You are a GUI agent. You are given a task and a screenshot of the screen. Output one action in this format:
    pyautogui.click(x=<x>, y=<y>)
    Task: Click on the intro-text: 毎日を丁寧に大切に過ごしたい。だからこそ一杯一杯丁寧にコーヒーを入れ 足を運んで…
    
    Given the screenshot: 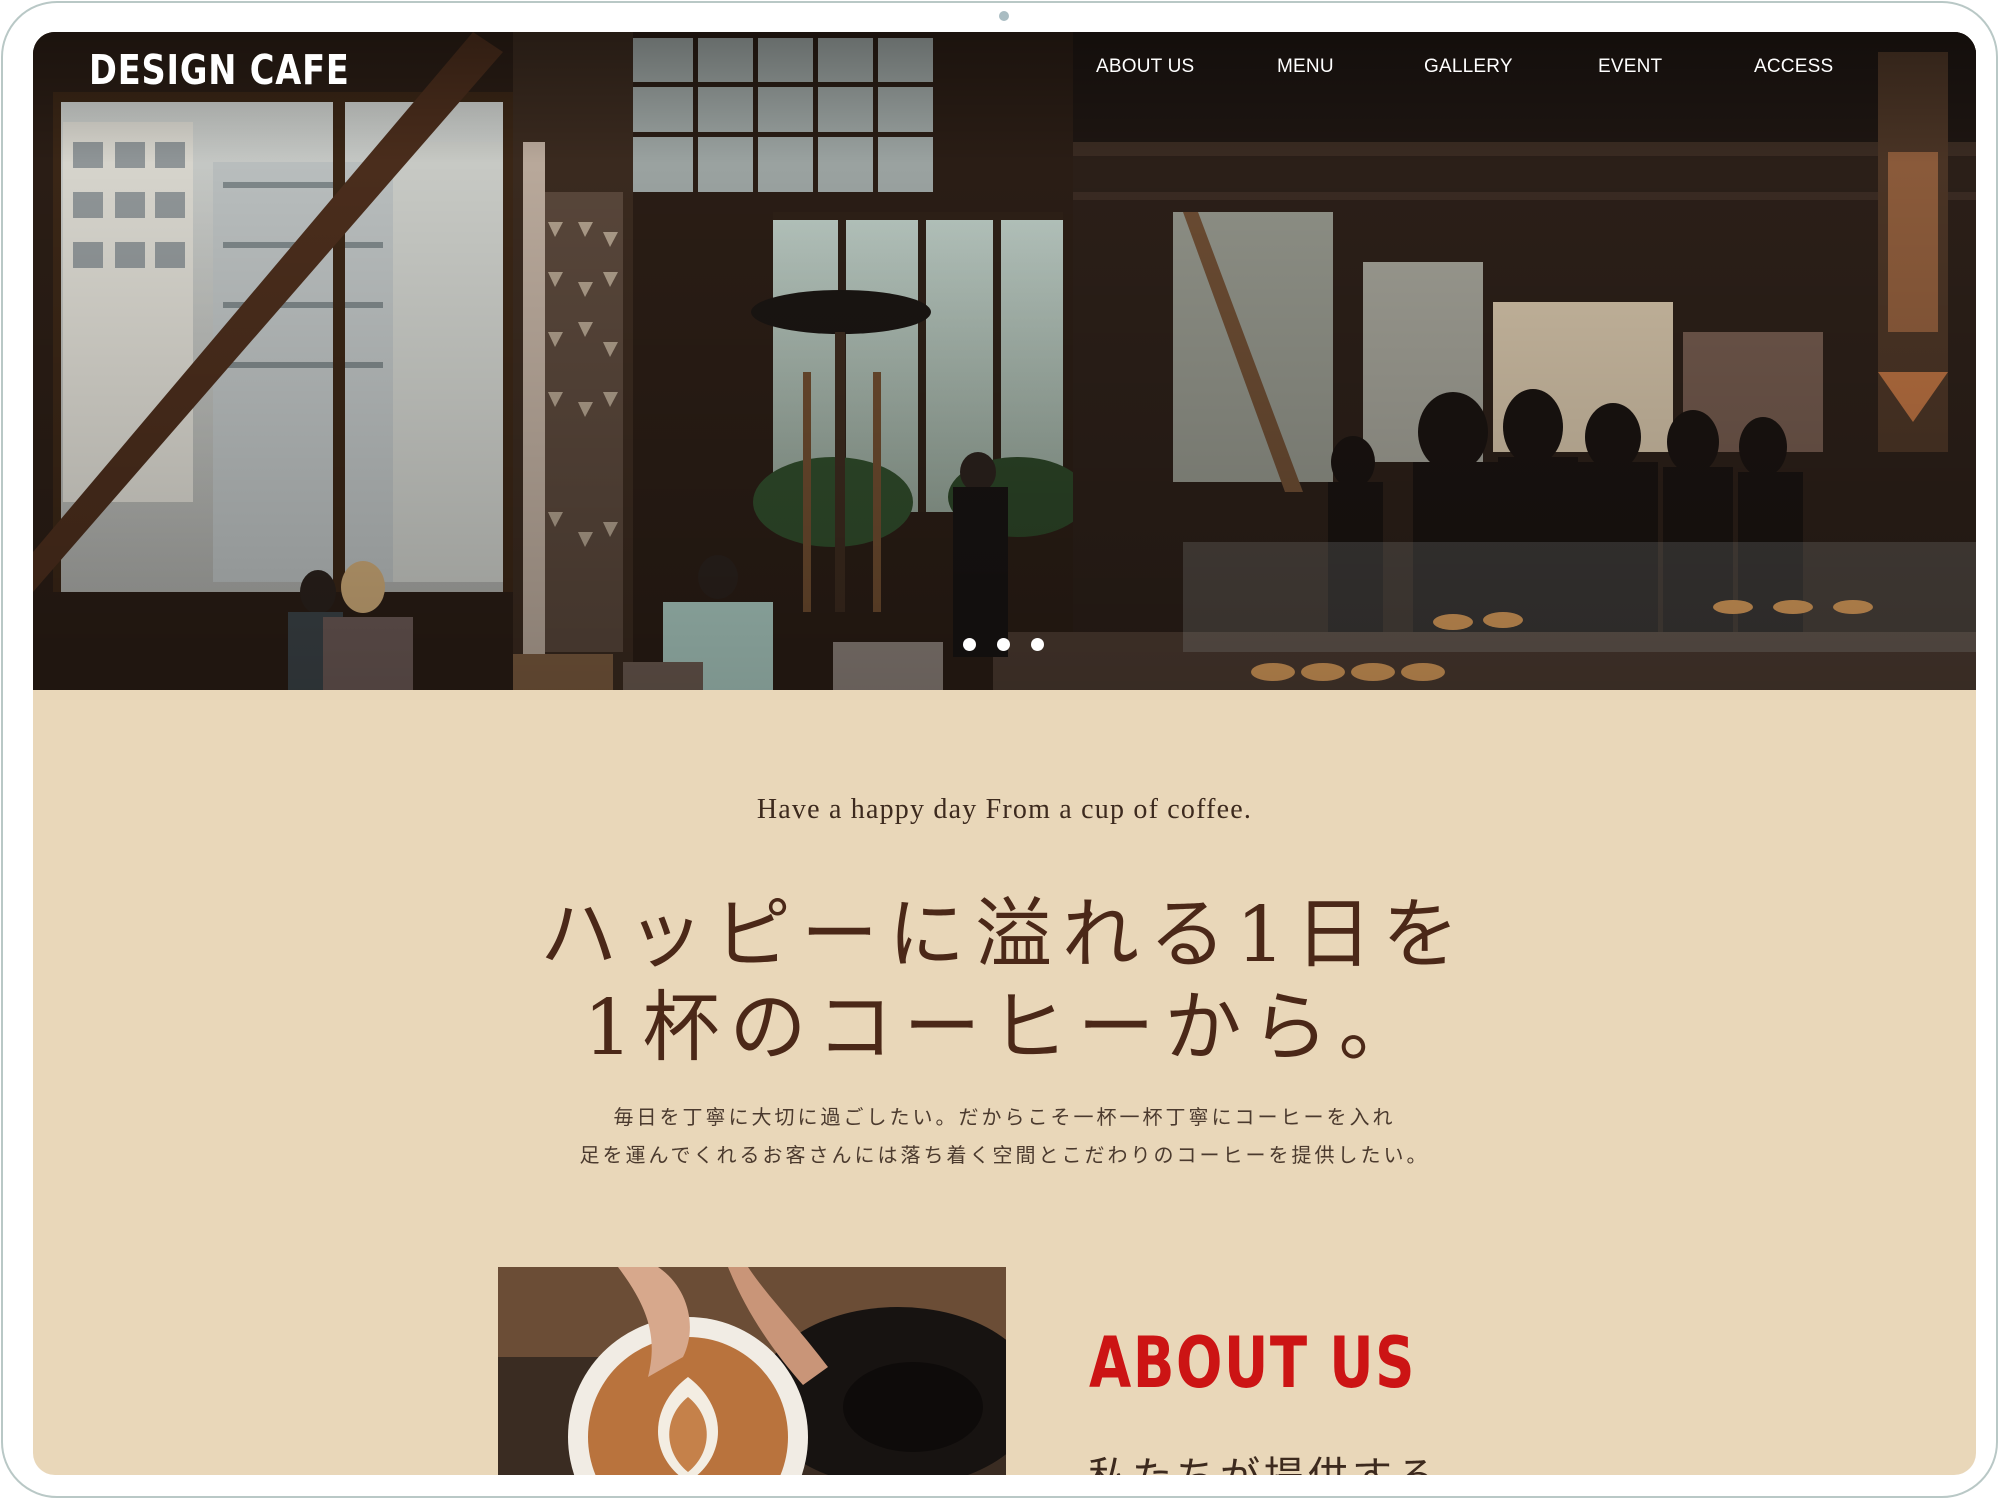 What is the action you would take?
    pyautogui.click(x=1004, y=1136)
    